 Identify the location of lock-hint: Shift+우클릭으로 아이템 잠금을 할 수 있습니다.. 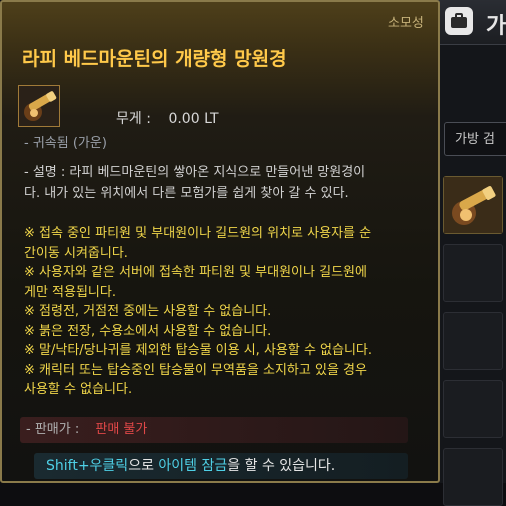
(221, 466).